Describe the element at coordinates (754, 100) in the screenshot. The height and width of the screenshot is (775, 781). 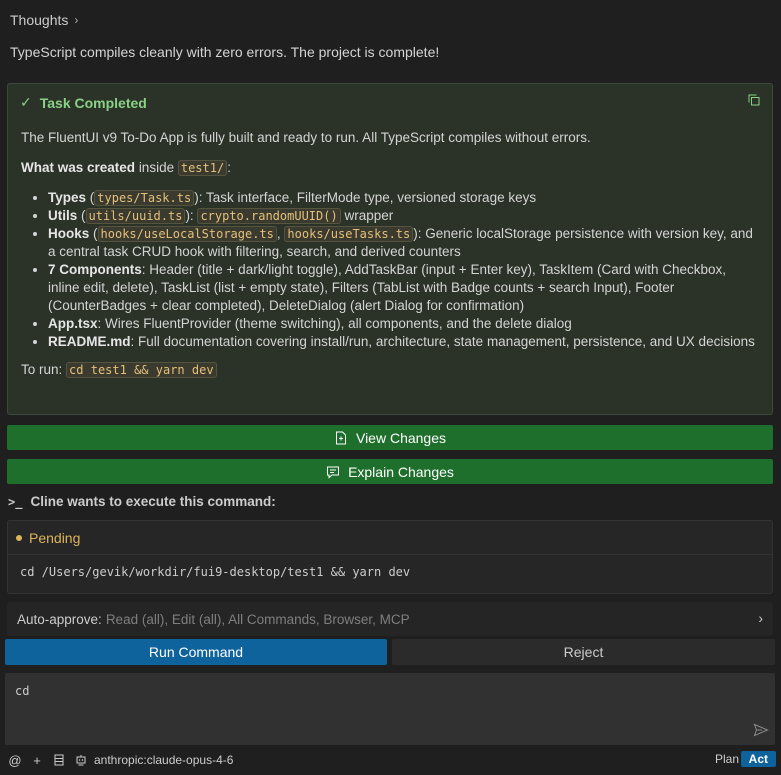
I see `copy-icon` at that location.